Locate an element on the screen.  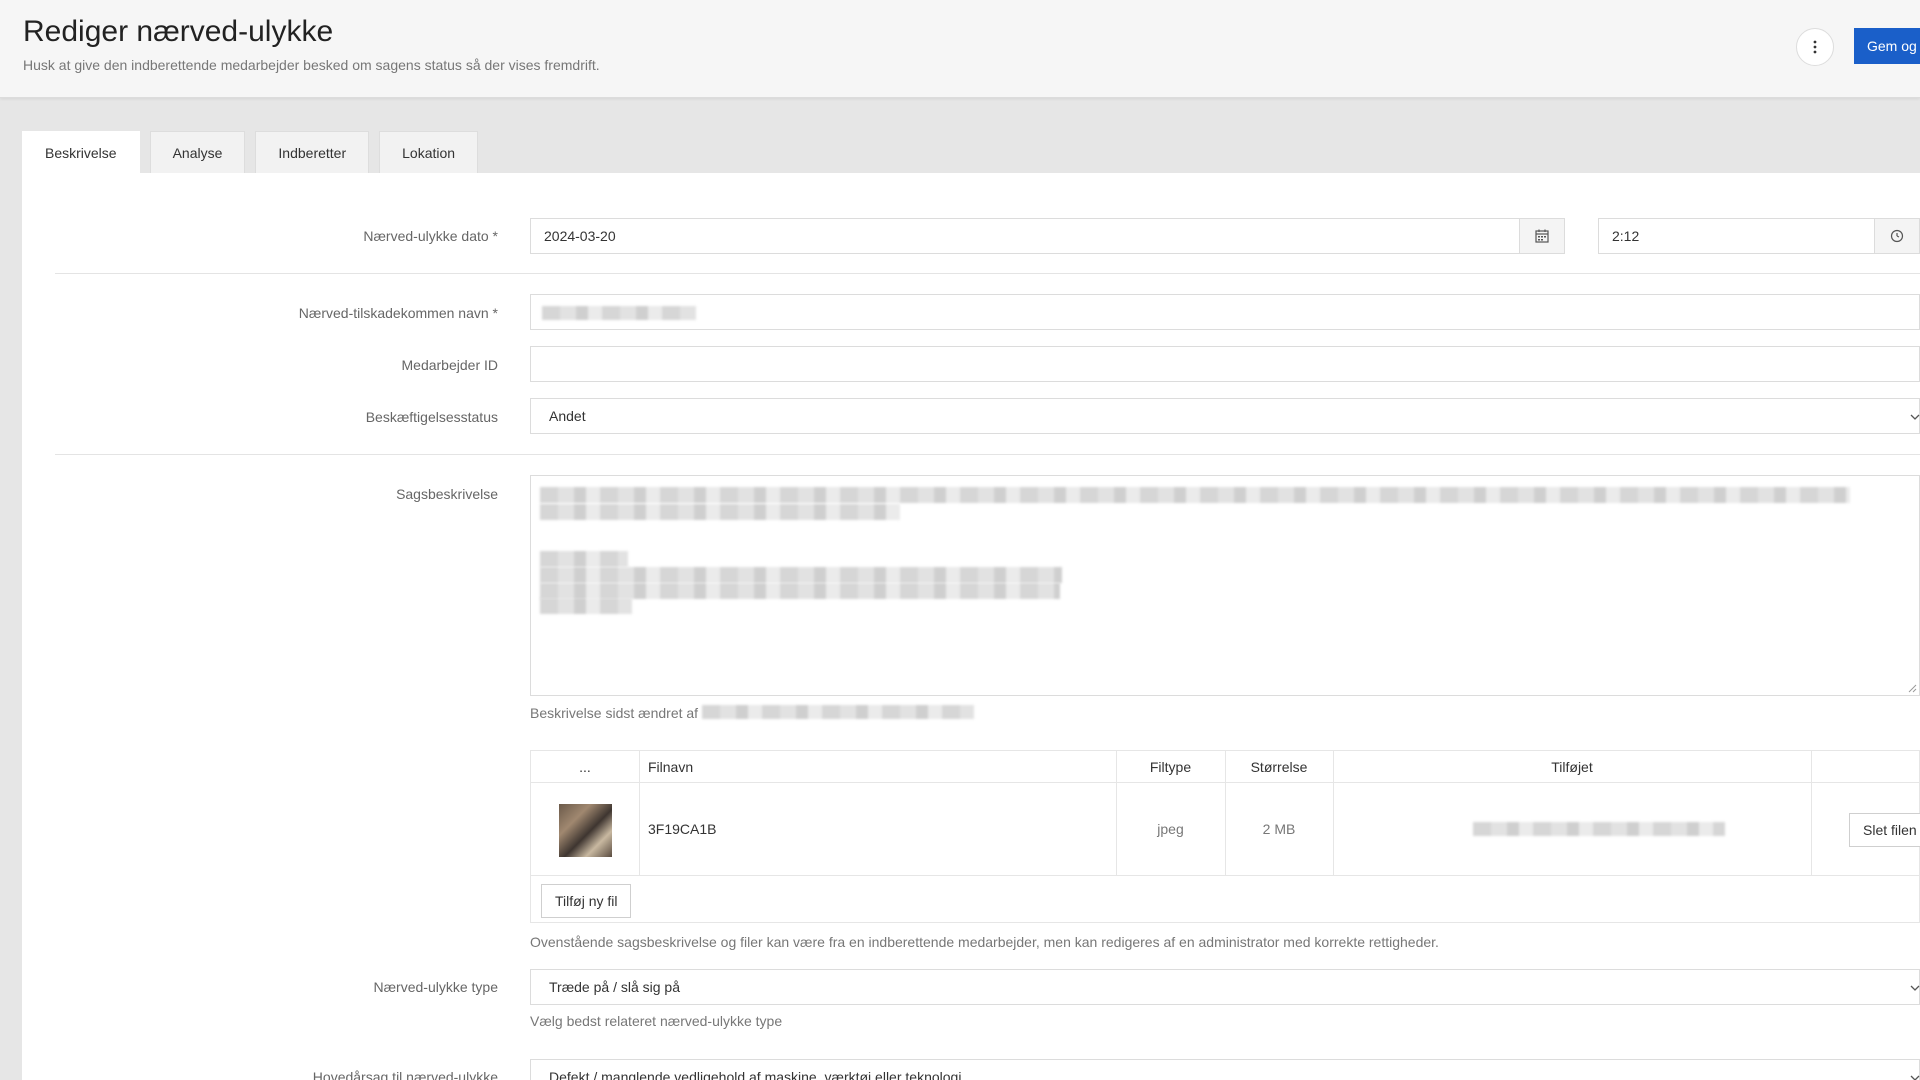
employment-status-select: Andet is located at coordinates (1225, 416).